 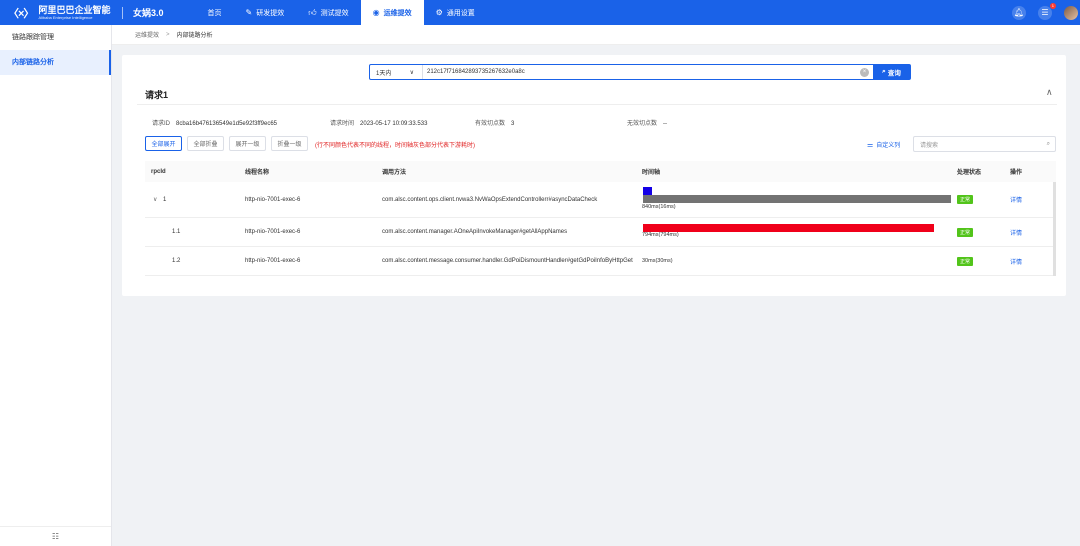 What do you see at coordinates (147, 34) in the screenshot?
I see `breadcrumb-parent: 运维提效` at bounding box center [147, 34].